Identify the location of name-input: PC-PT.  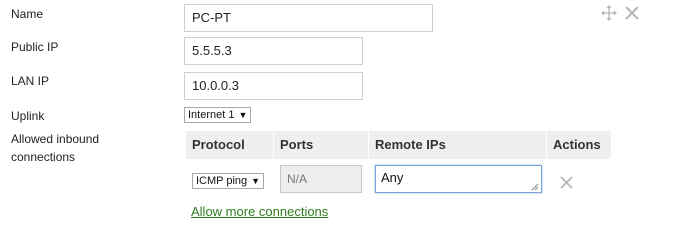
(308, 18).